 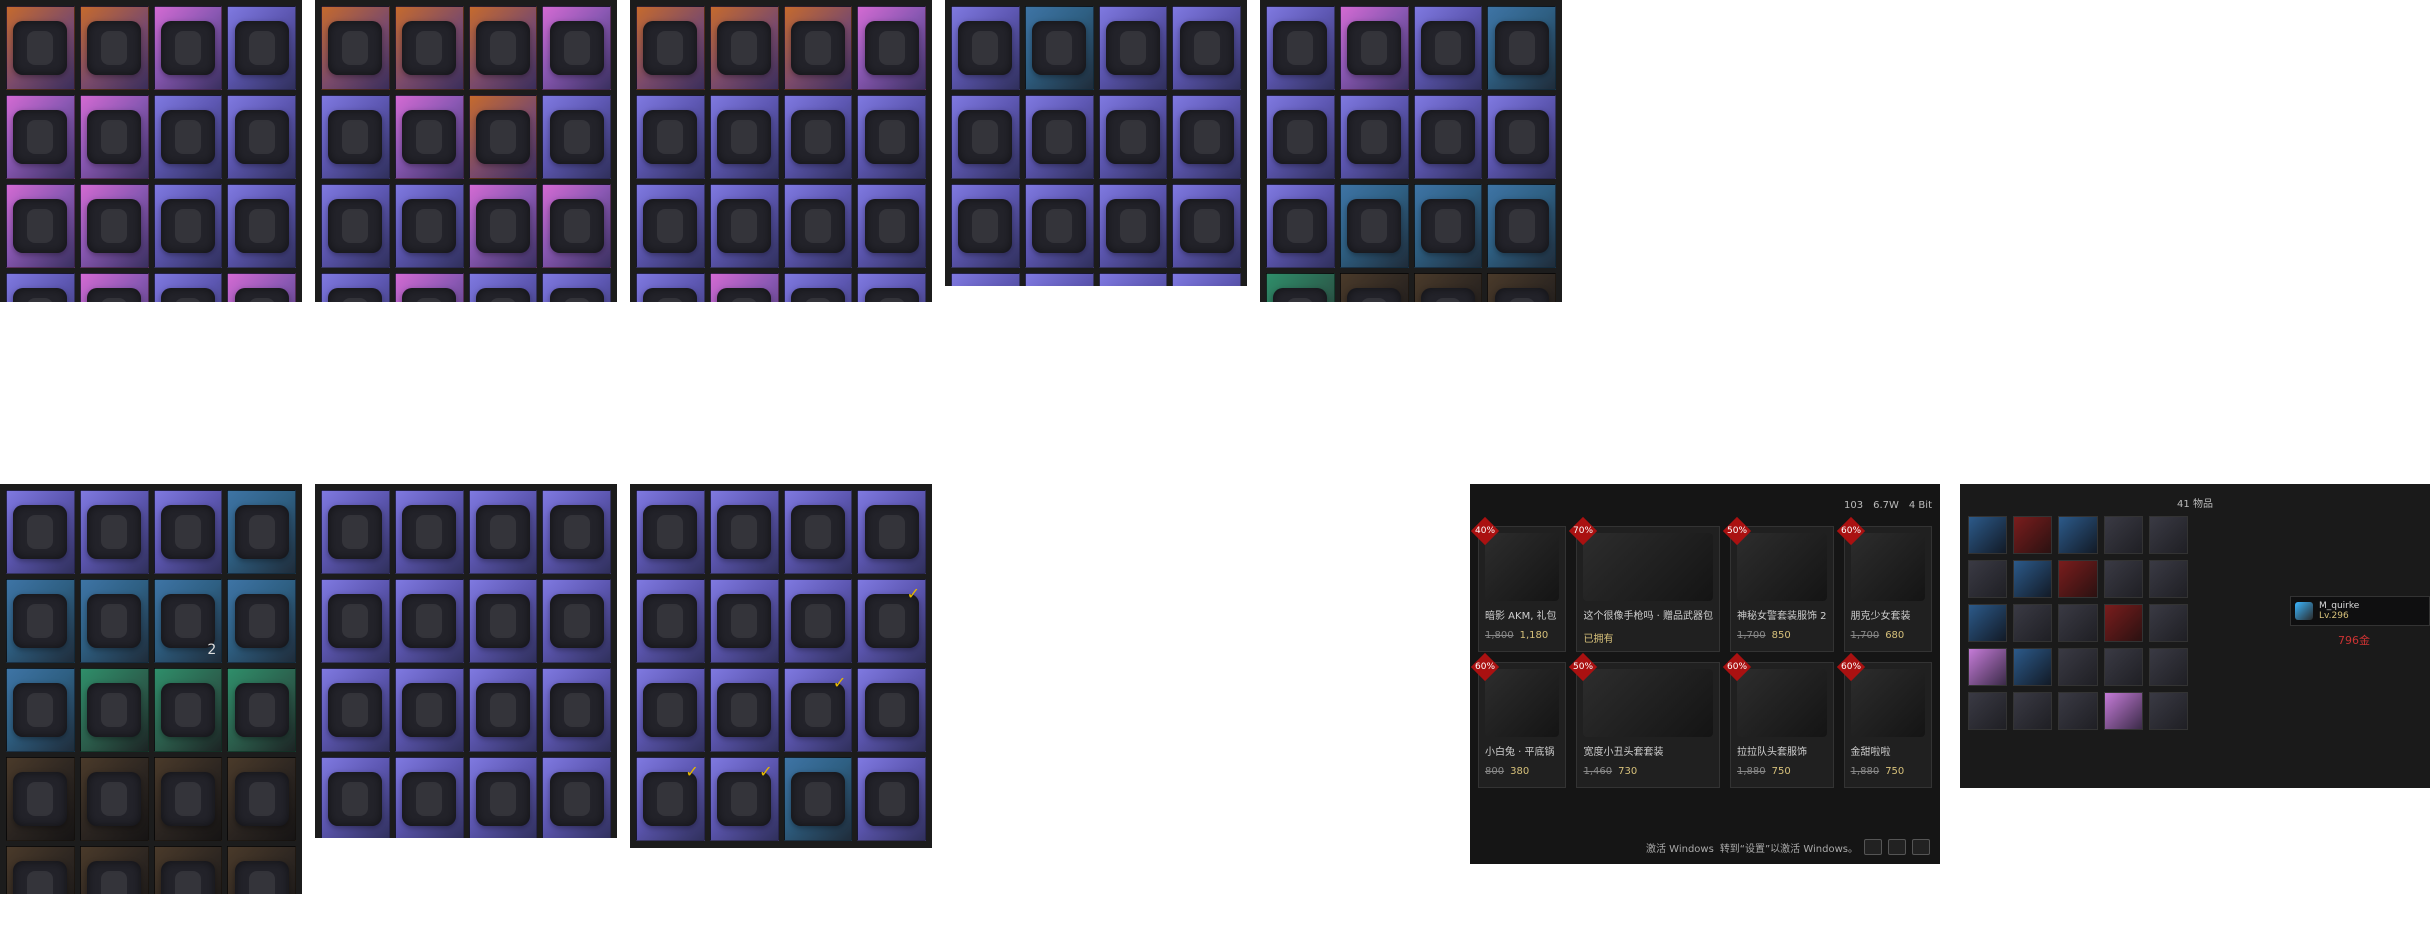 I want to click on store-item-card: 40% 暗影 AKM, 礼包 1,800 1,180, so click(x=1518, y=584).